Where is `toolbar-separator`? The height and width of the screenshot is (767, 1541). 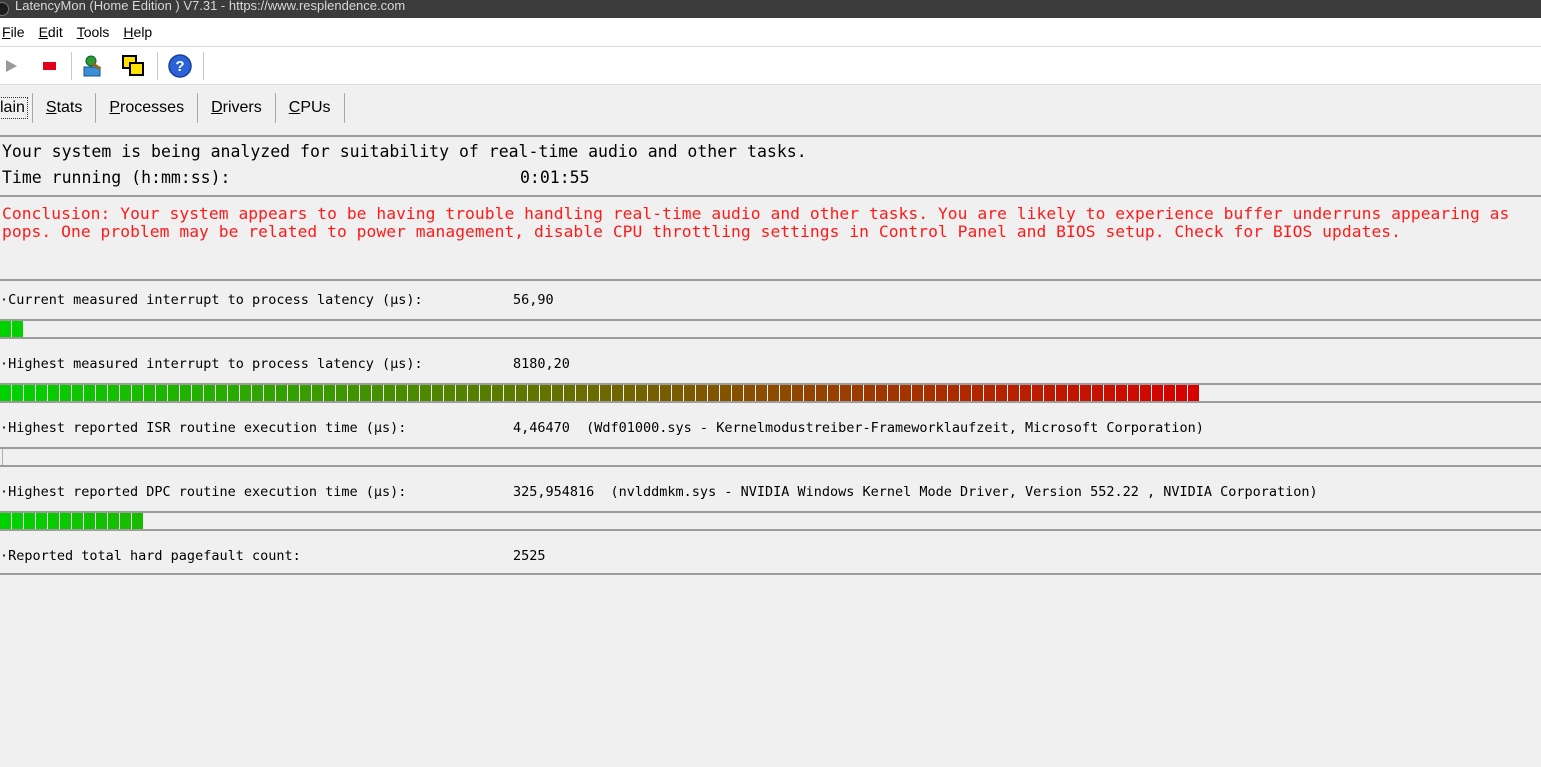 toolbar-separator is located at coordinates (71, 66).